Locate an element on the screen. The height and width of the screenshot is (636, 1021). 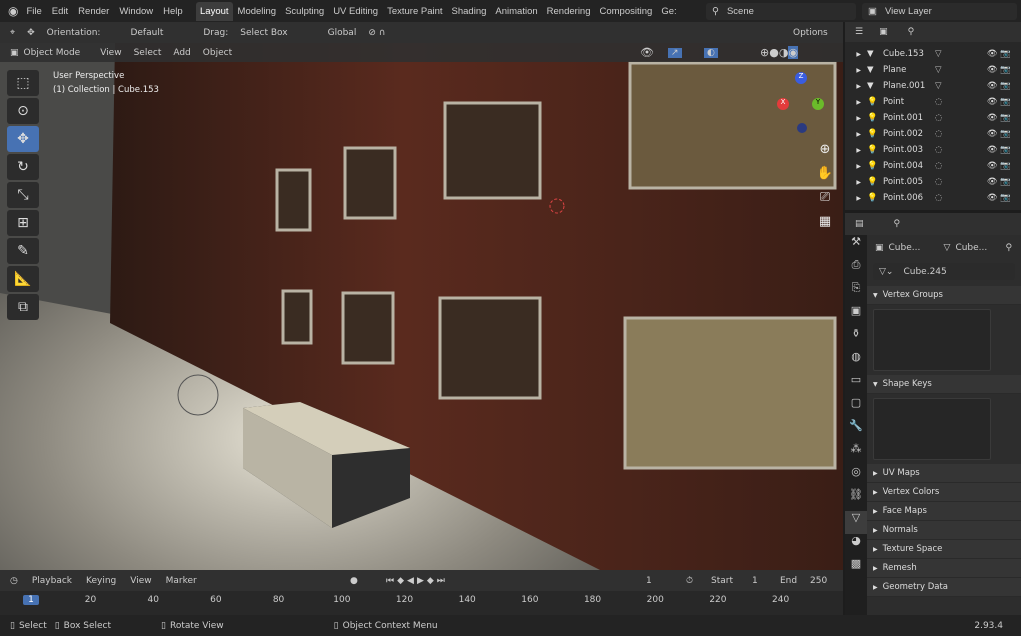
visibility-icon: 👁 is located at coordinates (647, 52).